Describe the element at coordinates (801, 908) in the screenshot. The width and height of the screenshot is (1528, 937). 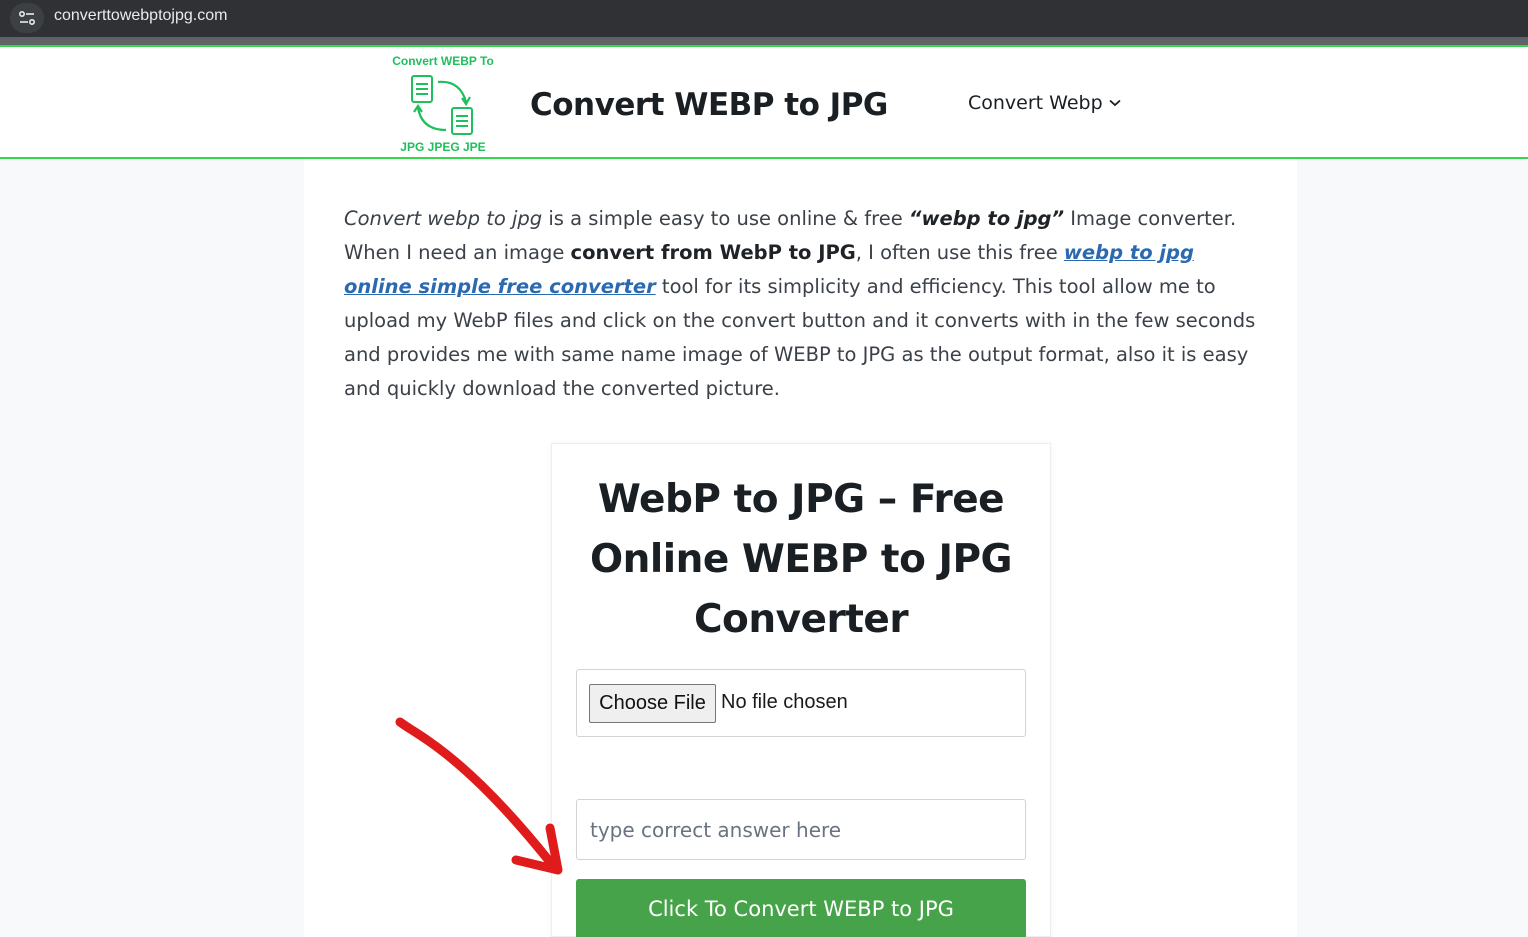
I see `convert-button: Click To Convert WEBP to JPG` at that location.